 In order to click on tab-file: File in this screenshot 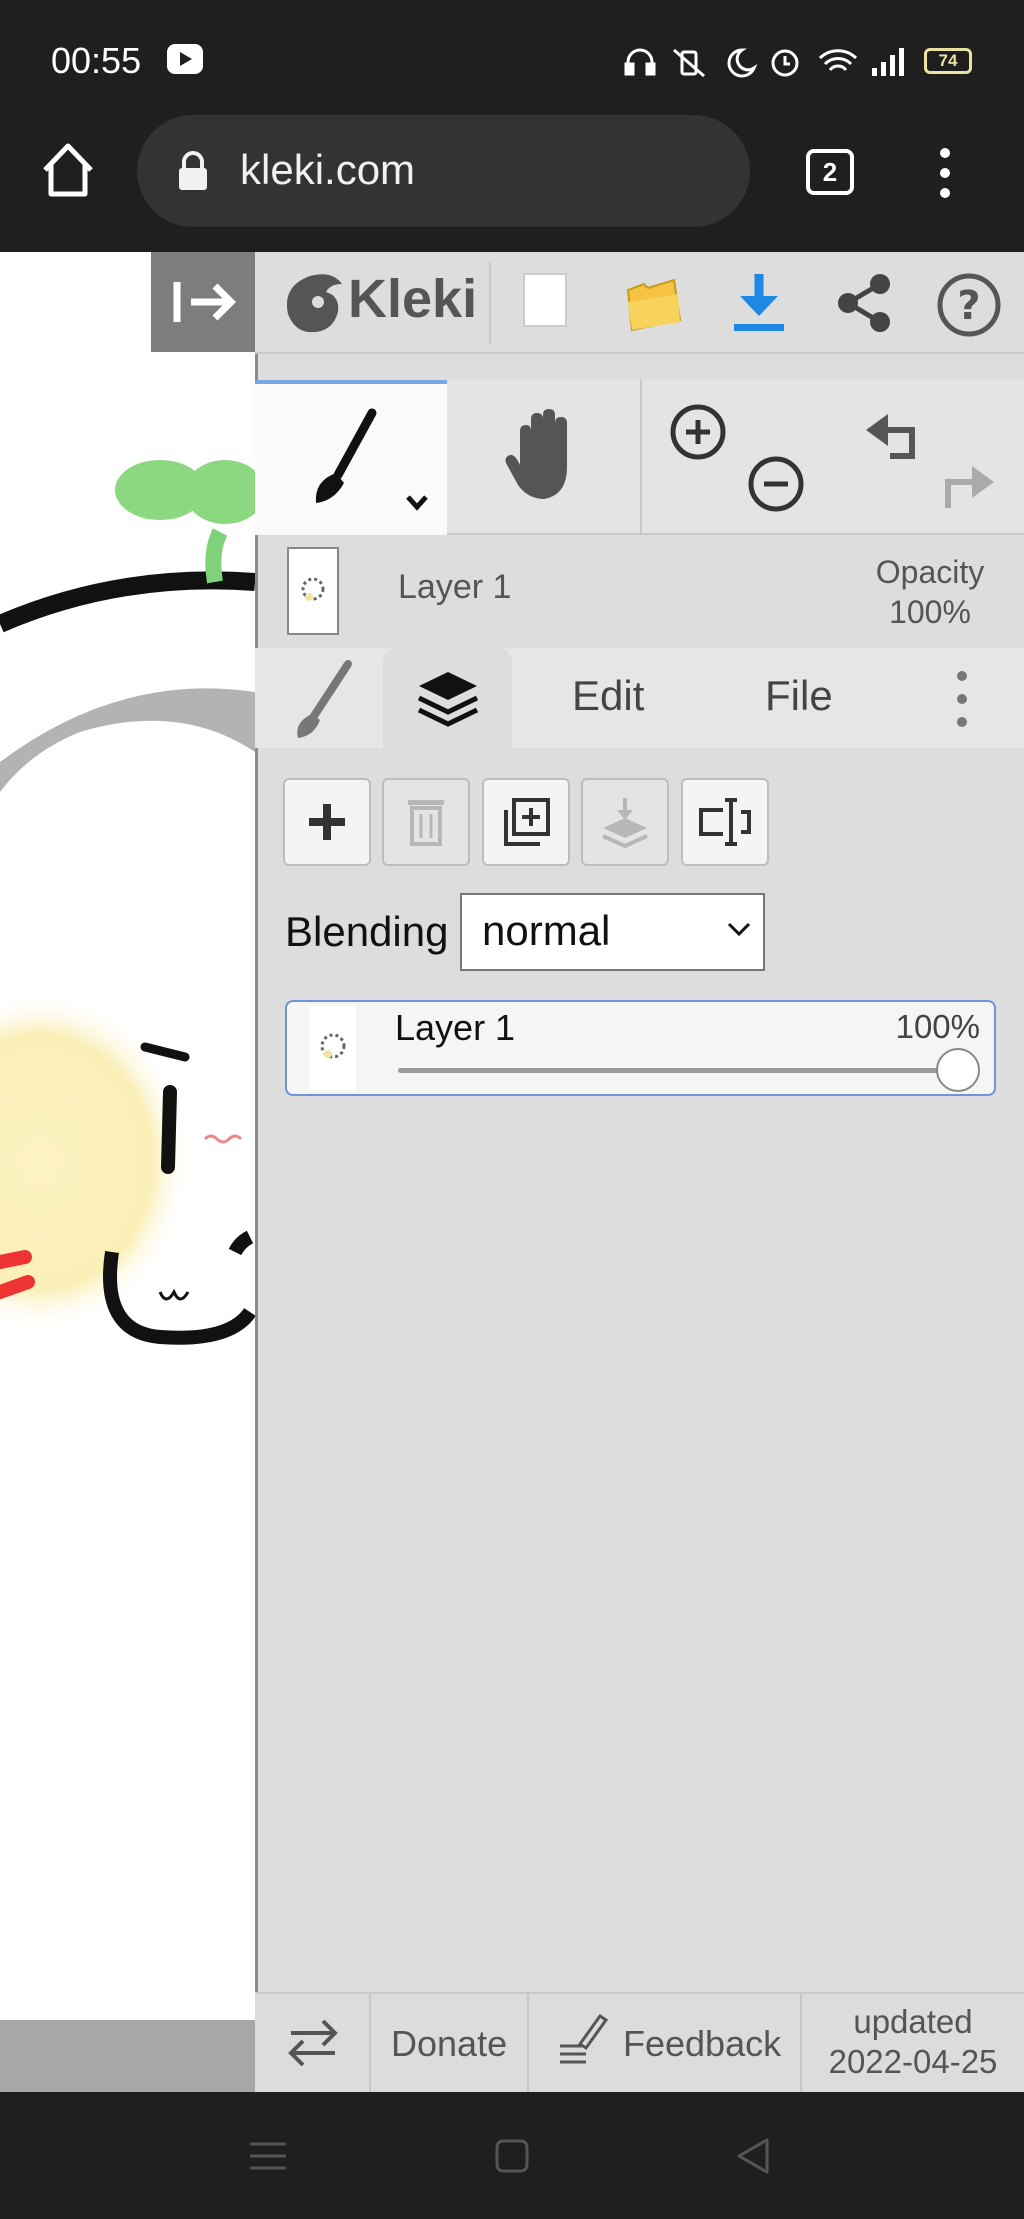, I will do `click(799, 696)`.